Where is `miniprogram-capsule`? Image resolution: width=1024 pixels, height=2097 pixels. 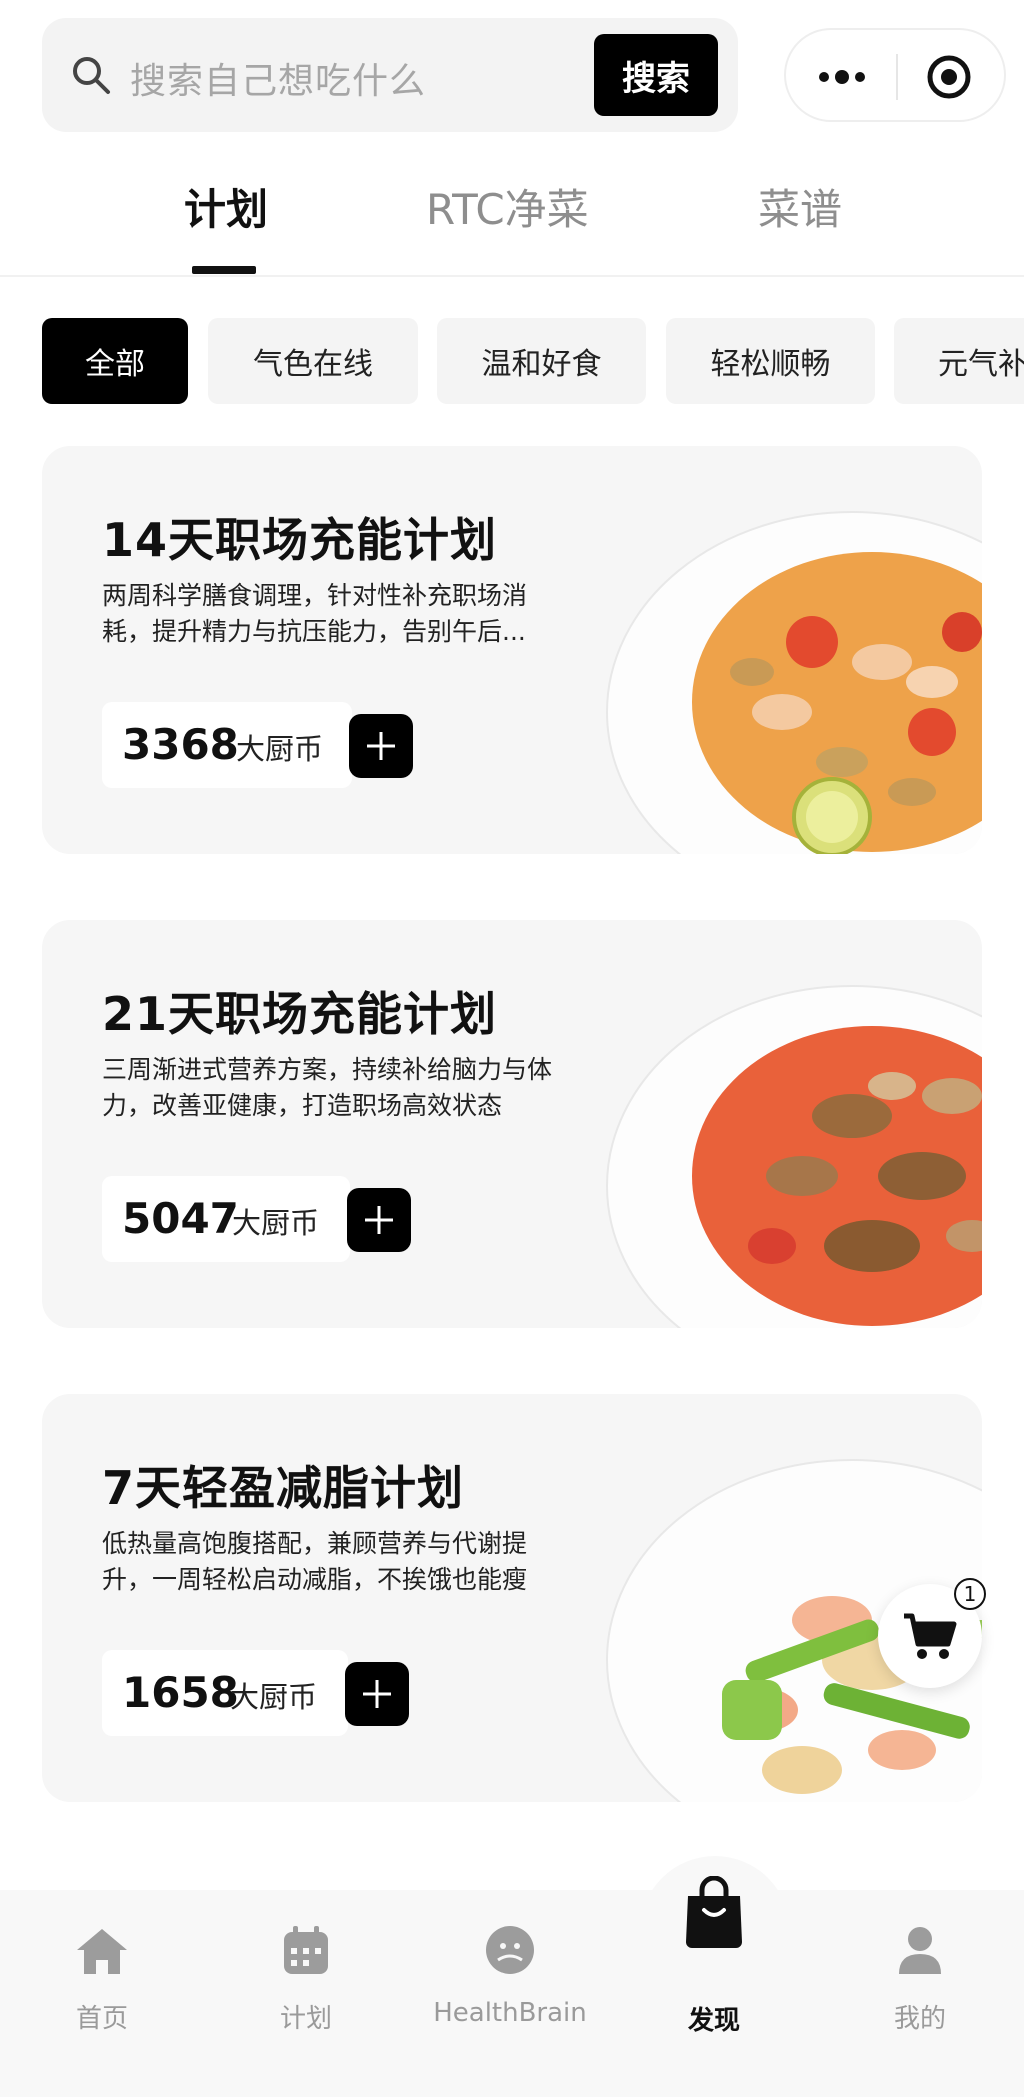 miniprogram-capsule is located at coordinates (895, 75).